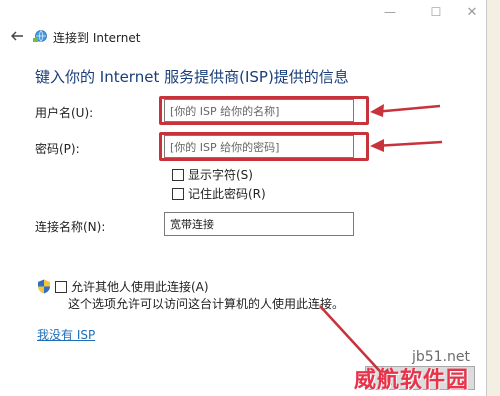  Describe the element at coordinates (259, 224) in the screenshot. I see `connection-name-input: 宽带连接` at that location.